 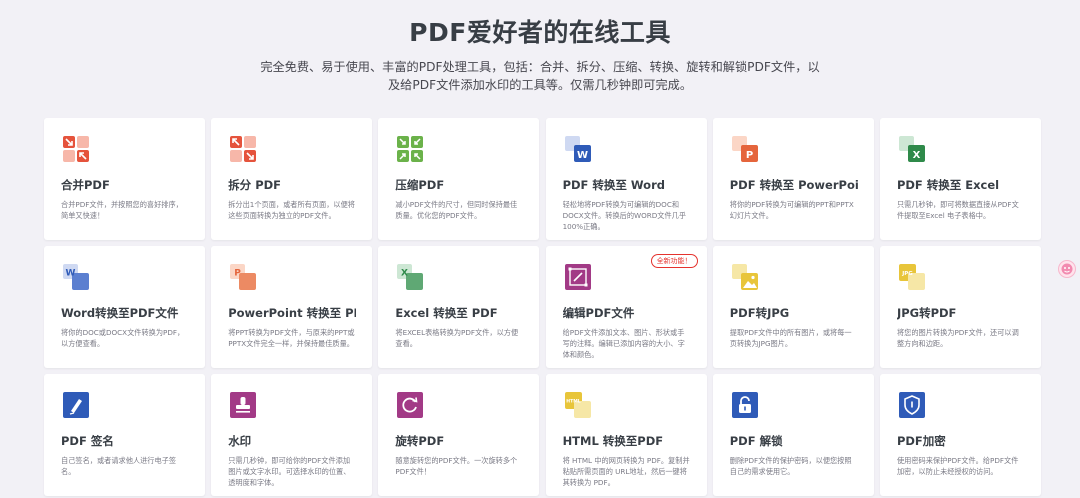 I want to click on tool-name: PDF 签名, so click(x=87, y=441).